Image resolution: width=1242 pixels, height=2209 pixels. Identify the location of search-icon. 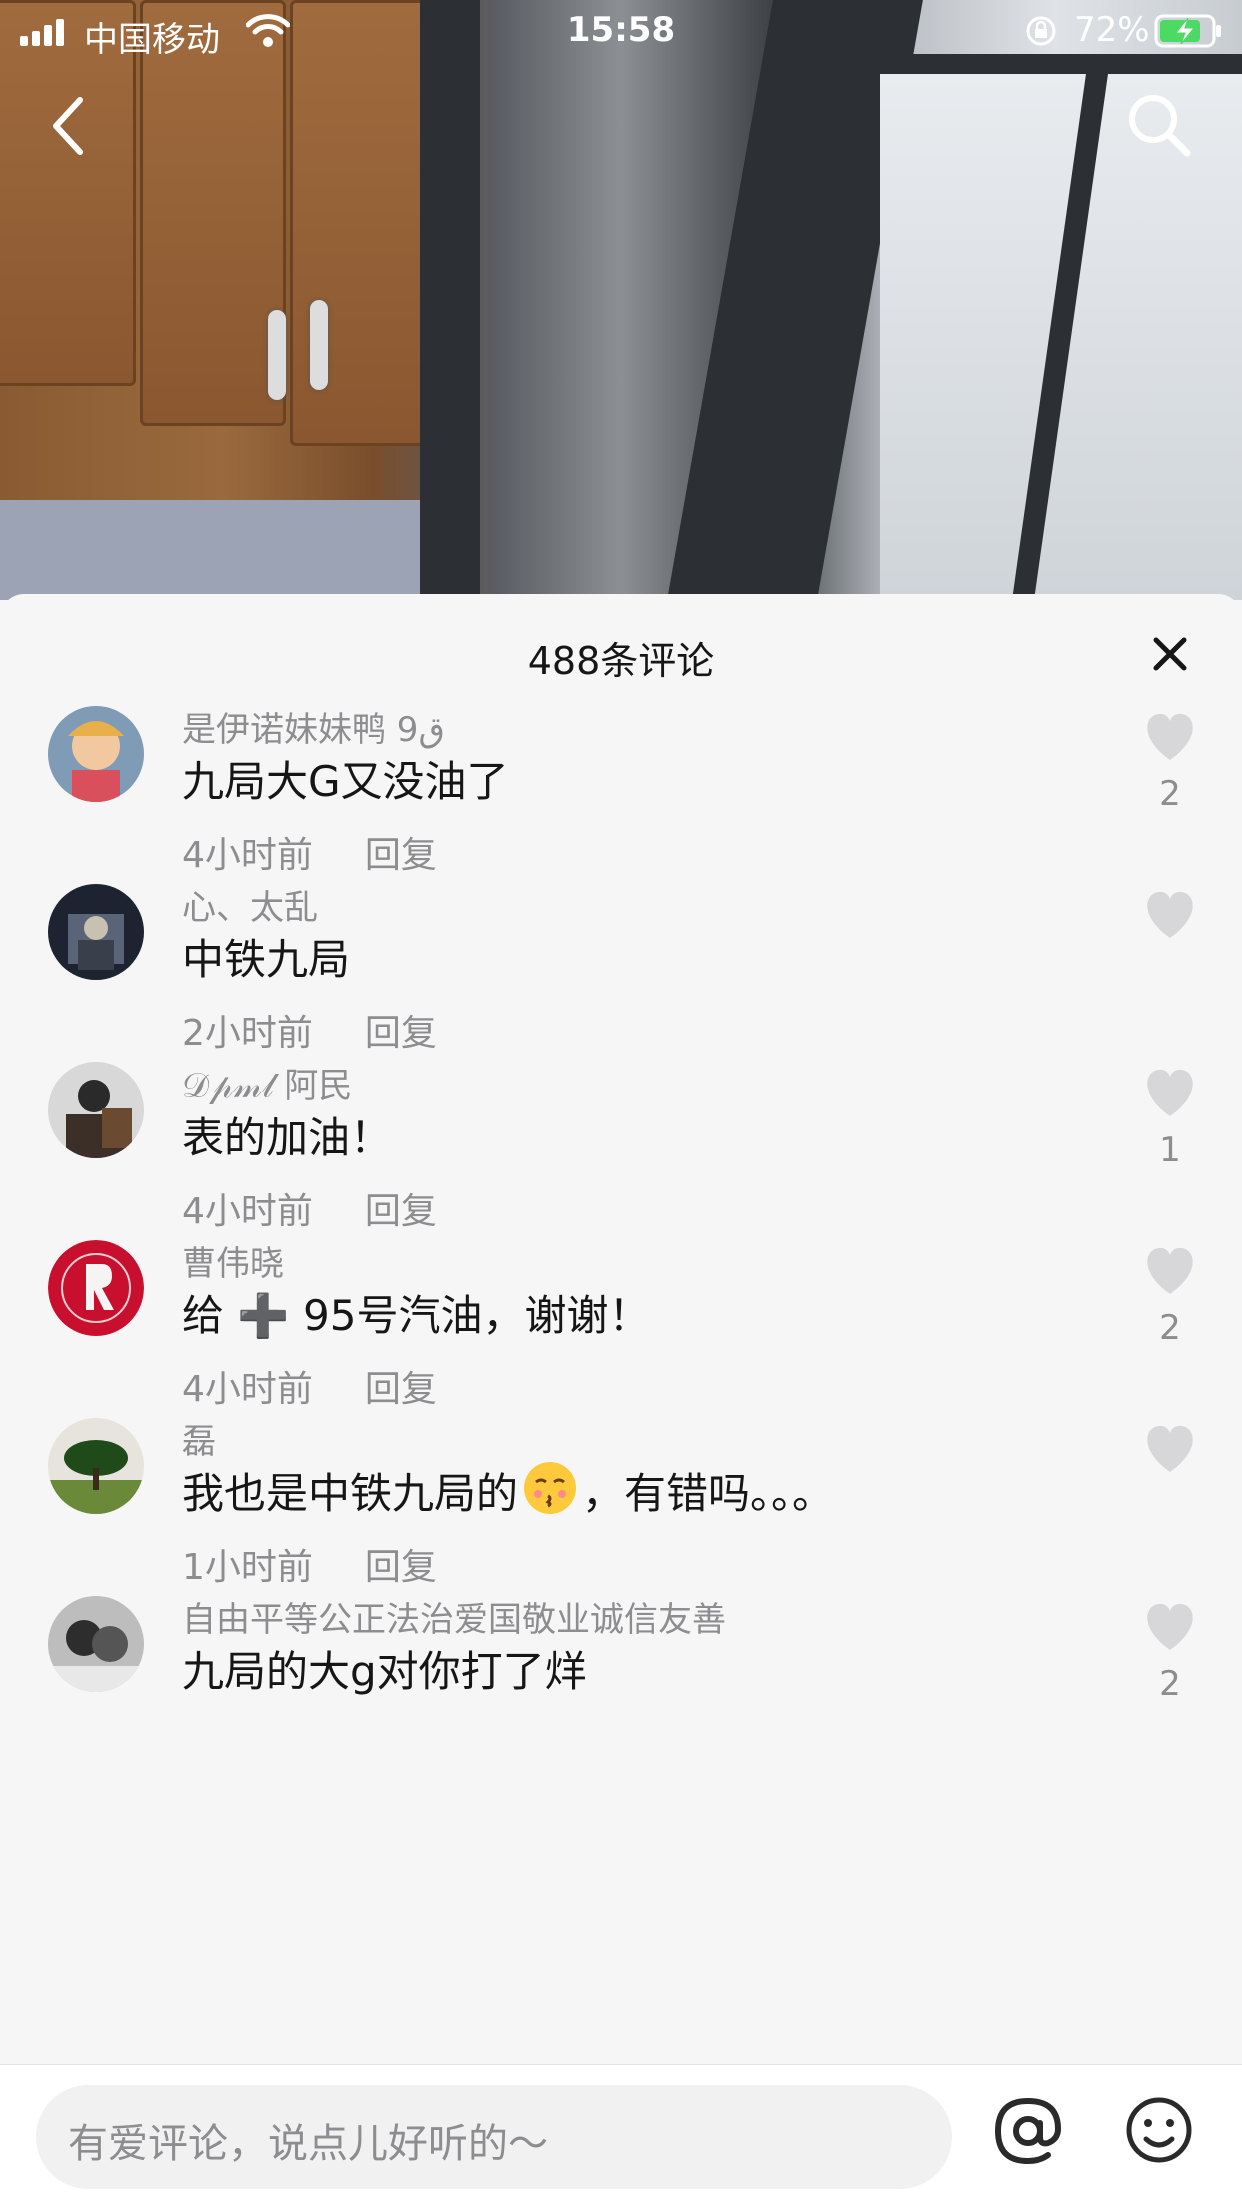
(1159, 125).